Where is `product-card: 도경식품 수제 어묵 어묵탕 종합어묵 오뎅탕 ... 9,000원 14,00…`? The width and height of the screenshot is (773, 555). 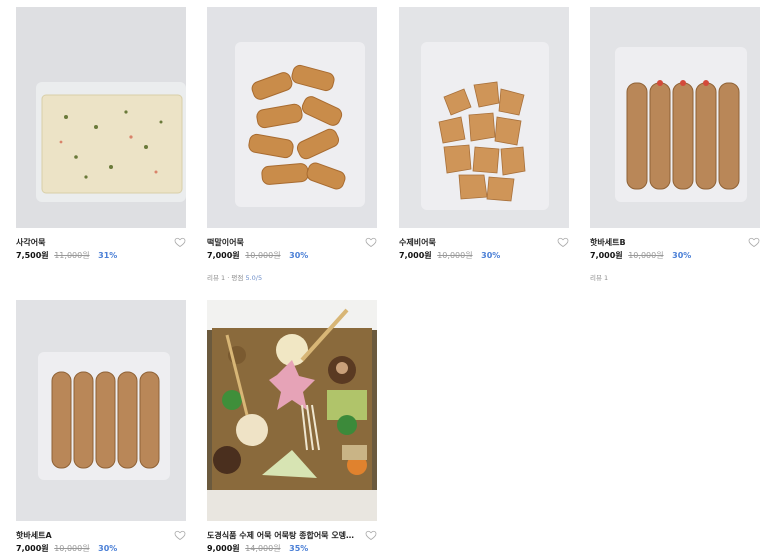 product-card: 도경식품 수제 어묵 어묵탕 종합어묵 오뎅탕 ... 9,000원 14,00… is located at coordinates (292, 427).